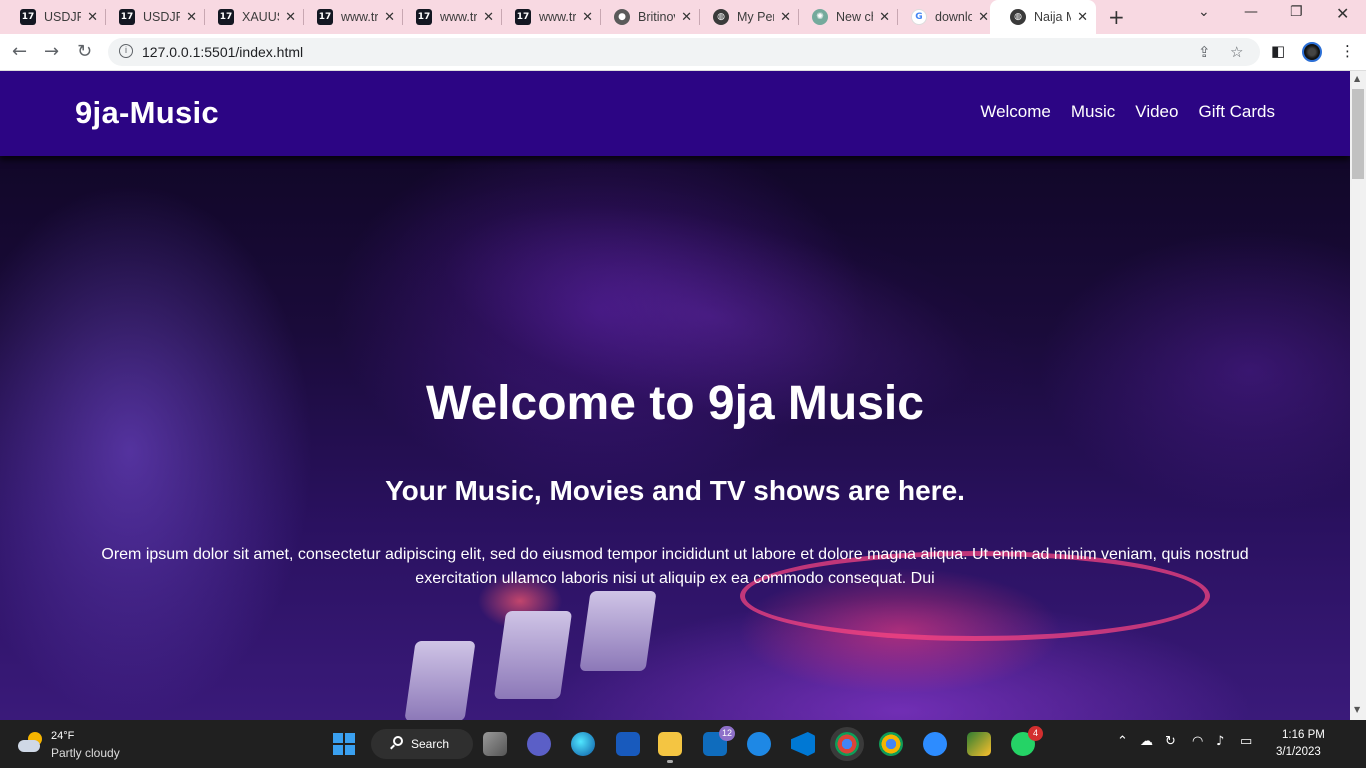 This screenshot has width=1366, height=768. Describe the element at coordinates (1052, 17) in the screenshot. I see `tab-label: Naija Music` at that location.